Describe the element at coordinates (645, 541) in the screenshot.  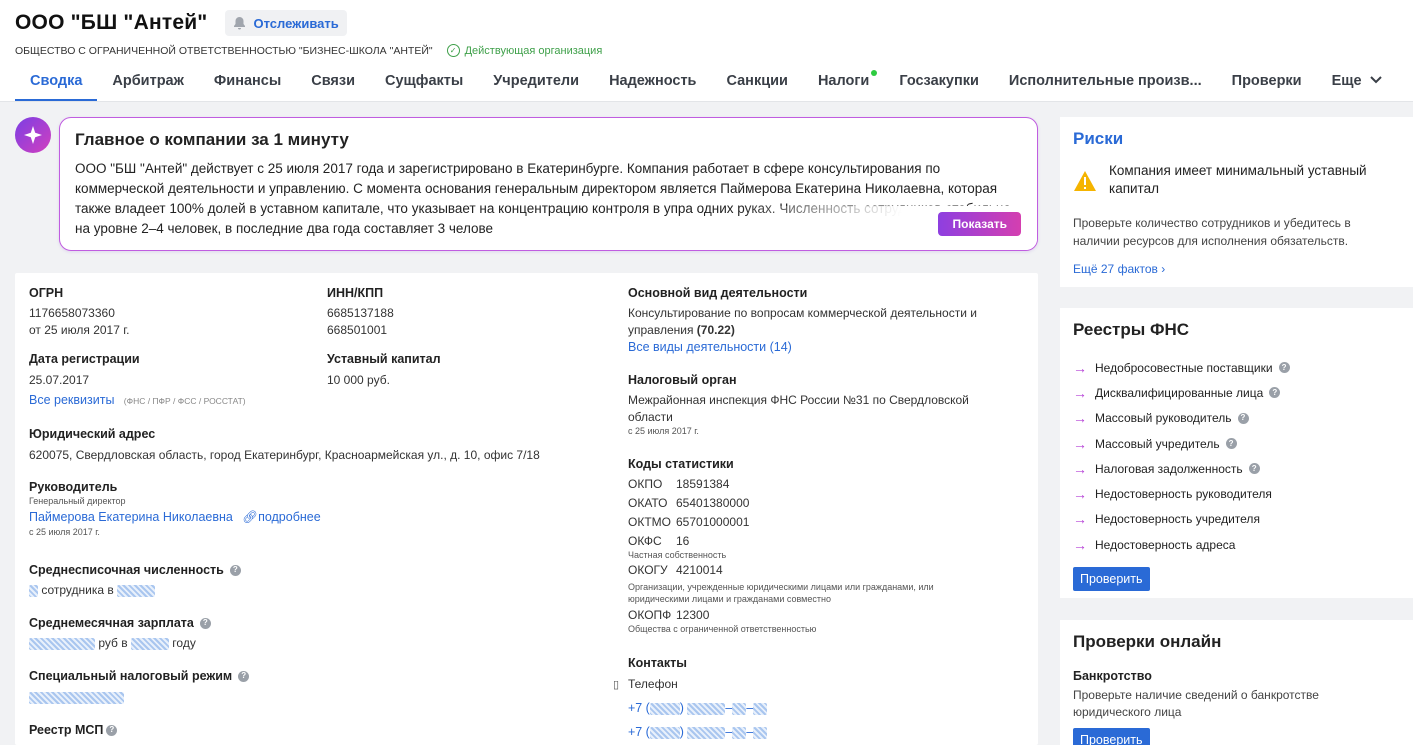
I see `okfs-label: ОКФС` at that location.